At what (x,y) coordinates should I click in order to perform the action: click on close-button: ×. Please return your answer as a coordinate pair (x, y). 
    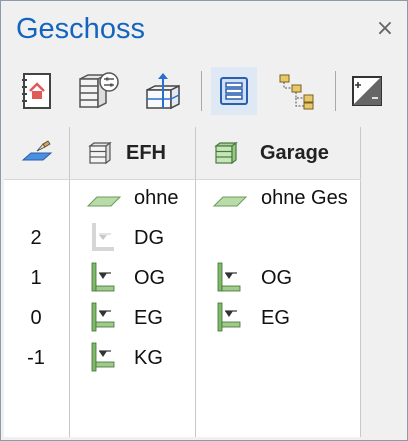
    Looking at the image, I should click on (385, 29).